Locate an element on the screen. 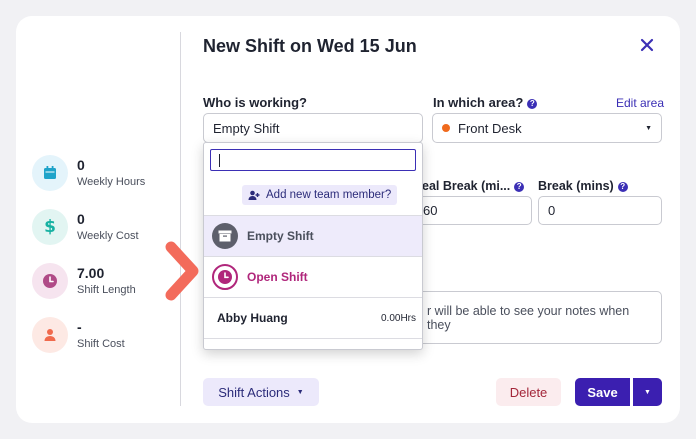 Image resolution: width=696 pixels, height=439 pixels. text-cursor is located at coordinates (219, 160).